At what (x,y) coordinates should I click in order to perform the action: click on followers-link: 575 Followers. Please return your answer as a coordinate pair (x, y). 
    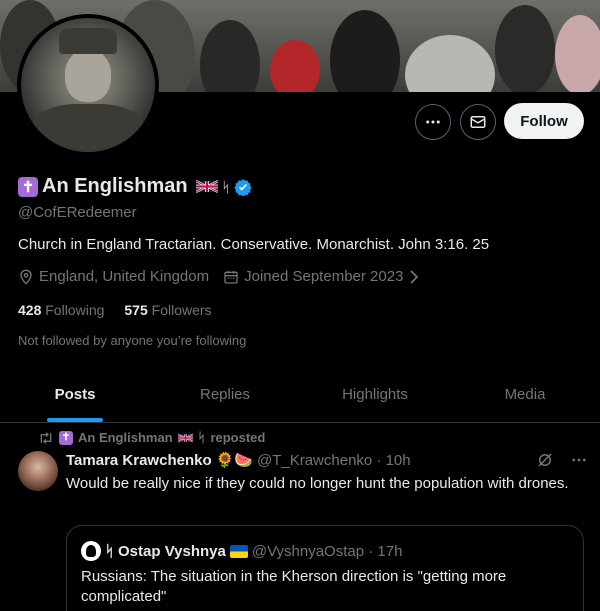
    Looking at the image, I should click on (167, 310).